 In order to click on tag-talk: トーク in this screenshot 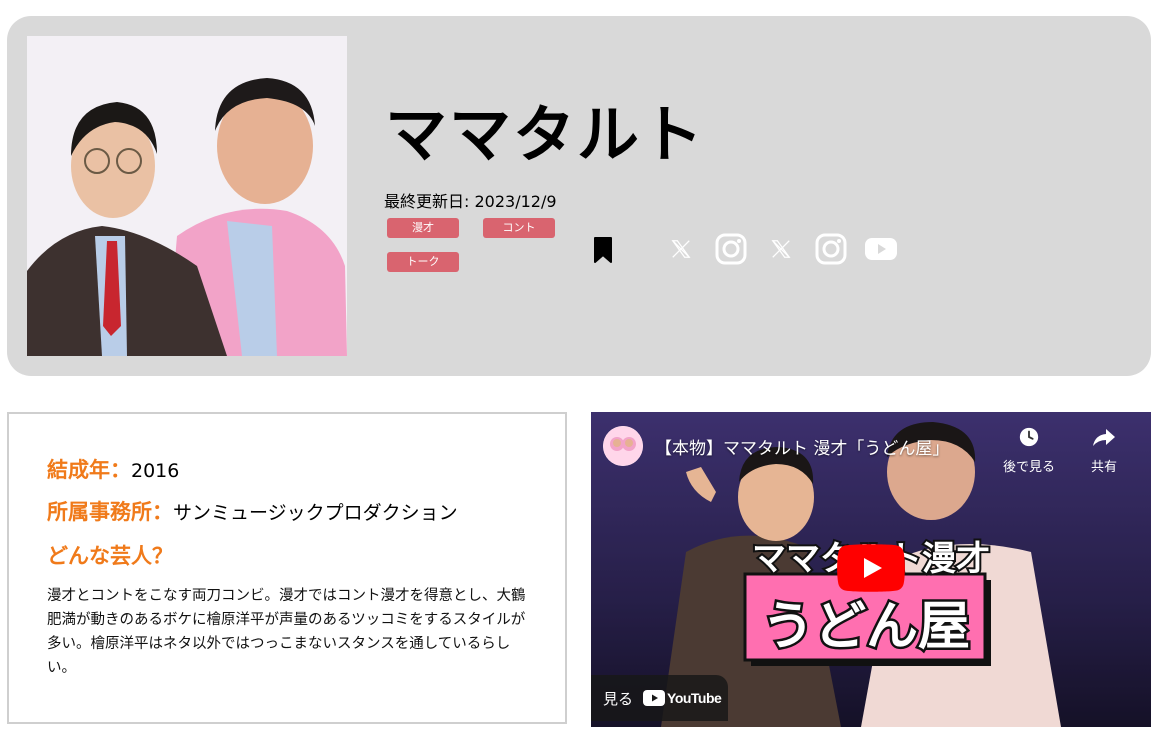, I will do `click(423, 262)`.